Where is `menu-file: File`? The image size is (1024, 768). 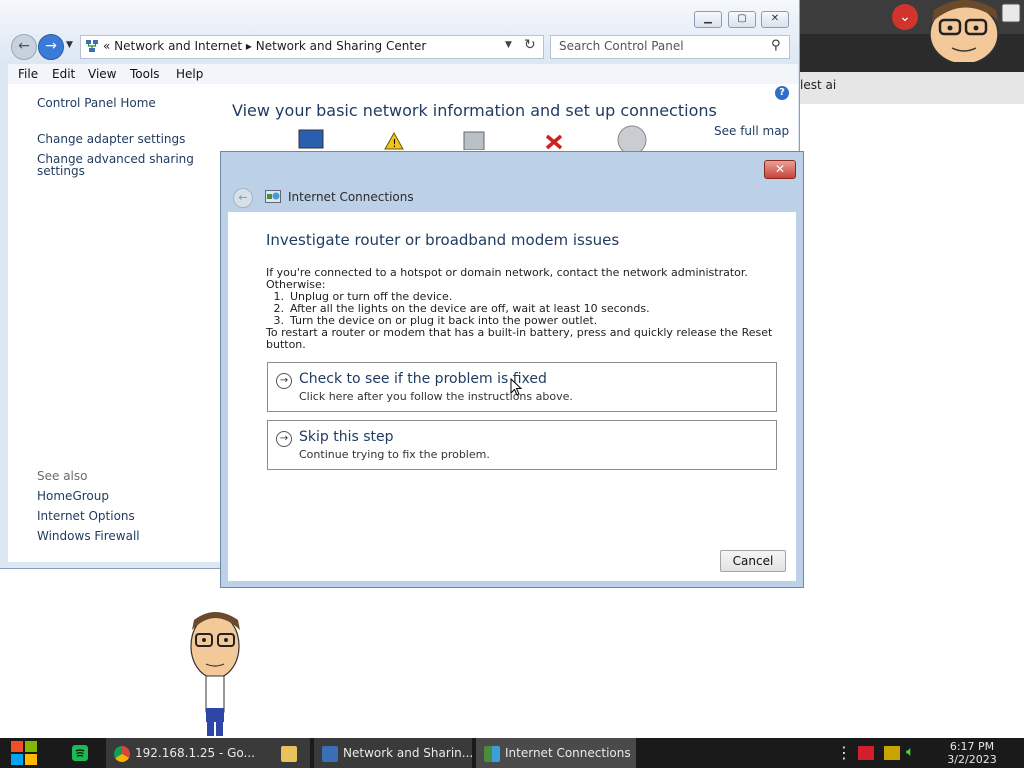 menu-file: File is located at coordinates (28, 74).